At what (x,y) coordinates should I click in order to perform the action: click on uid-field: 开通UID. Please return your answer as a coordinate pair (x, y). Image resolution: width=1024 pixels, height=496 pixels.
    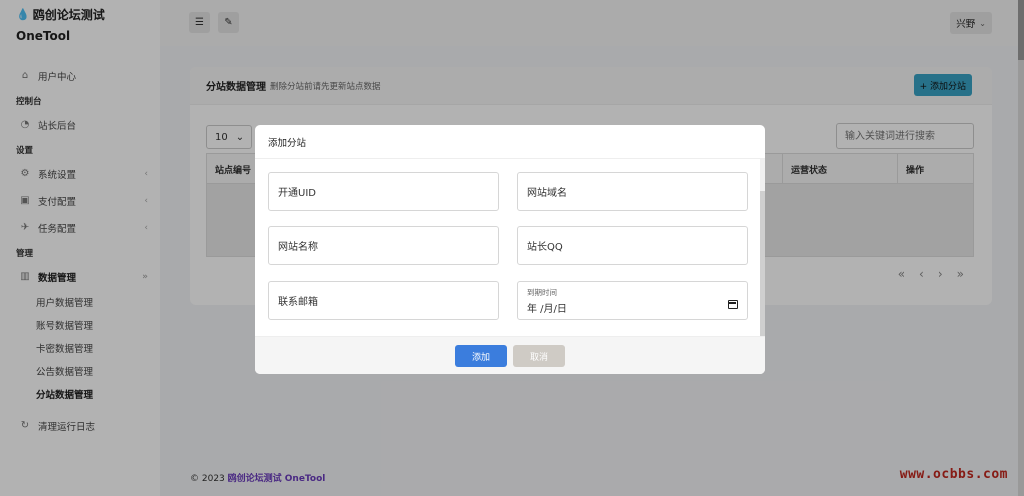
    Looking at the image, I should click on (383, 191).